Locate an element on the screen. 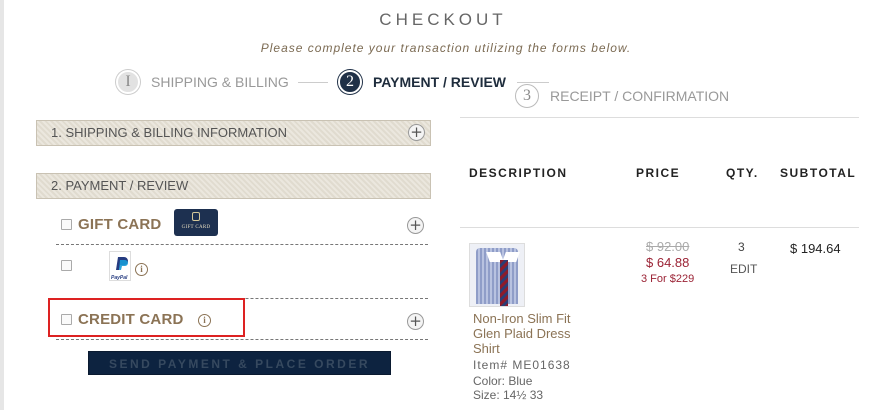 The height and width of the screenshot is (410, 886). step-payment-review: 2 PAYMENT / REVIEW is located at coordinates (422, 82).